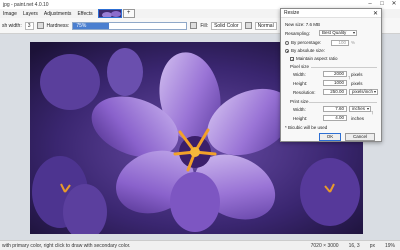 This screenshot has height=250, width=400. Describe the element at coordinates (340, 43) in the screenshot. I see `percentage-input: 100` at that location.